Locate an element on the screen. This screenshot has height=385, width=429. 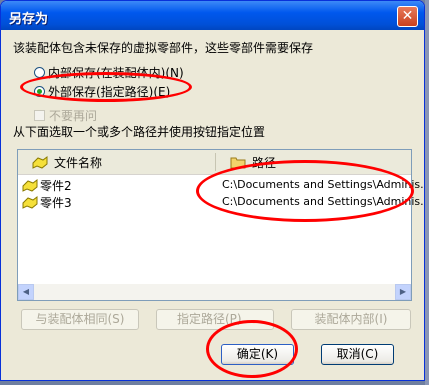
inside-assembly-button: 装配体内部(I) is located at coordinates (351, 319).